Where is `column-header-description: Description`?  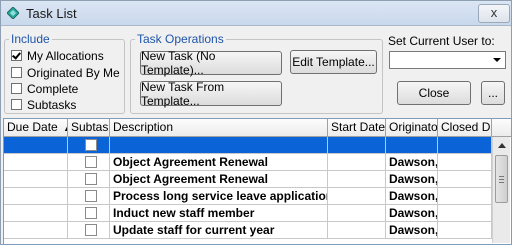 column-header-description: Description is located at coordinates (219, 128).